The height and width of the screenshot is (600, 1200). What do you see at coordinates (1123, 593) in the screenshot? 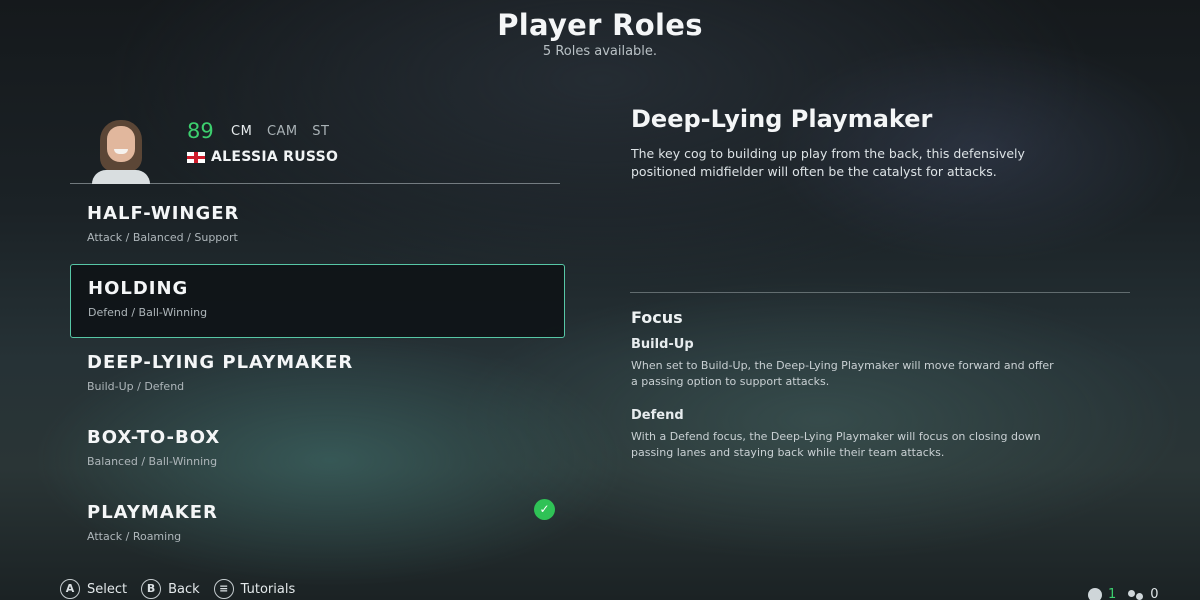
I see `status-indicators: 1 0` at bounding box center [1123, 593].